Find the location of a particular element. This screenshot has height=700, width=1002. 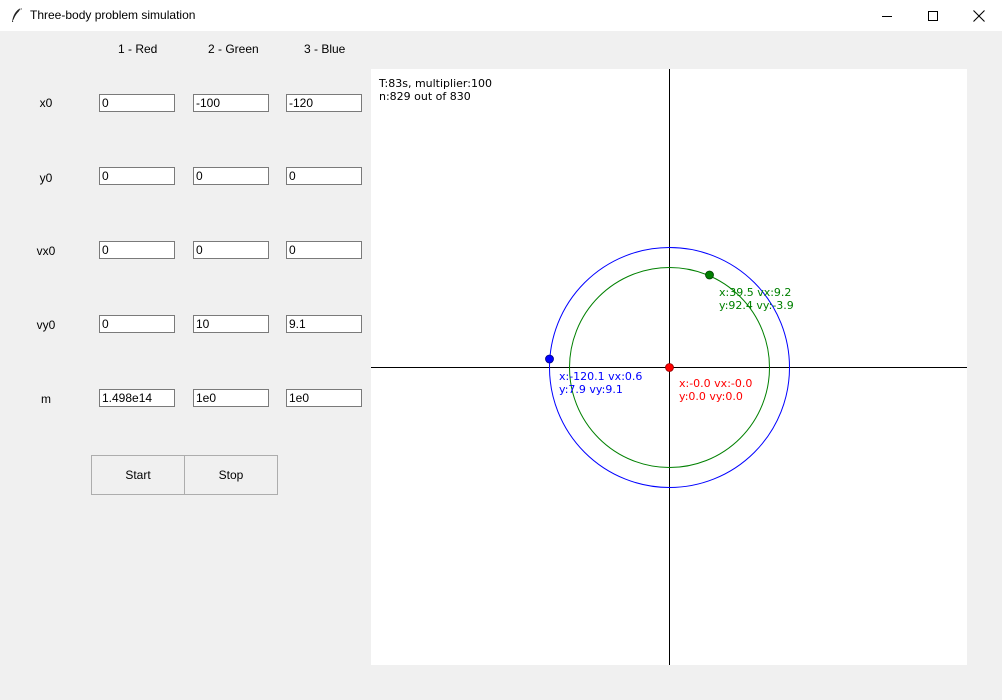

y0-blue-field is located at coordinates (324, 176).